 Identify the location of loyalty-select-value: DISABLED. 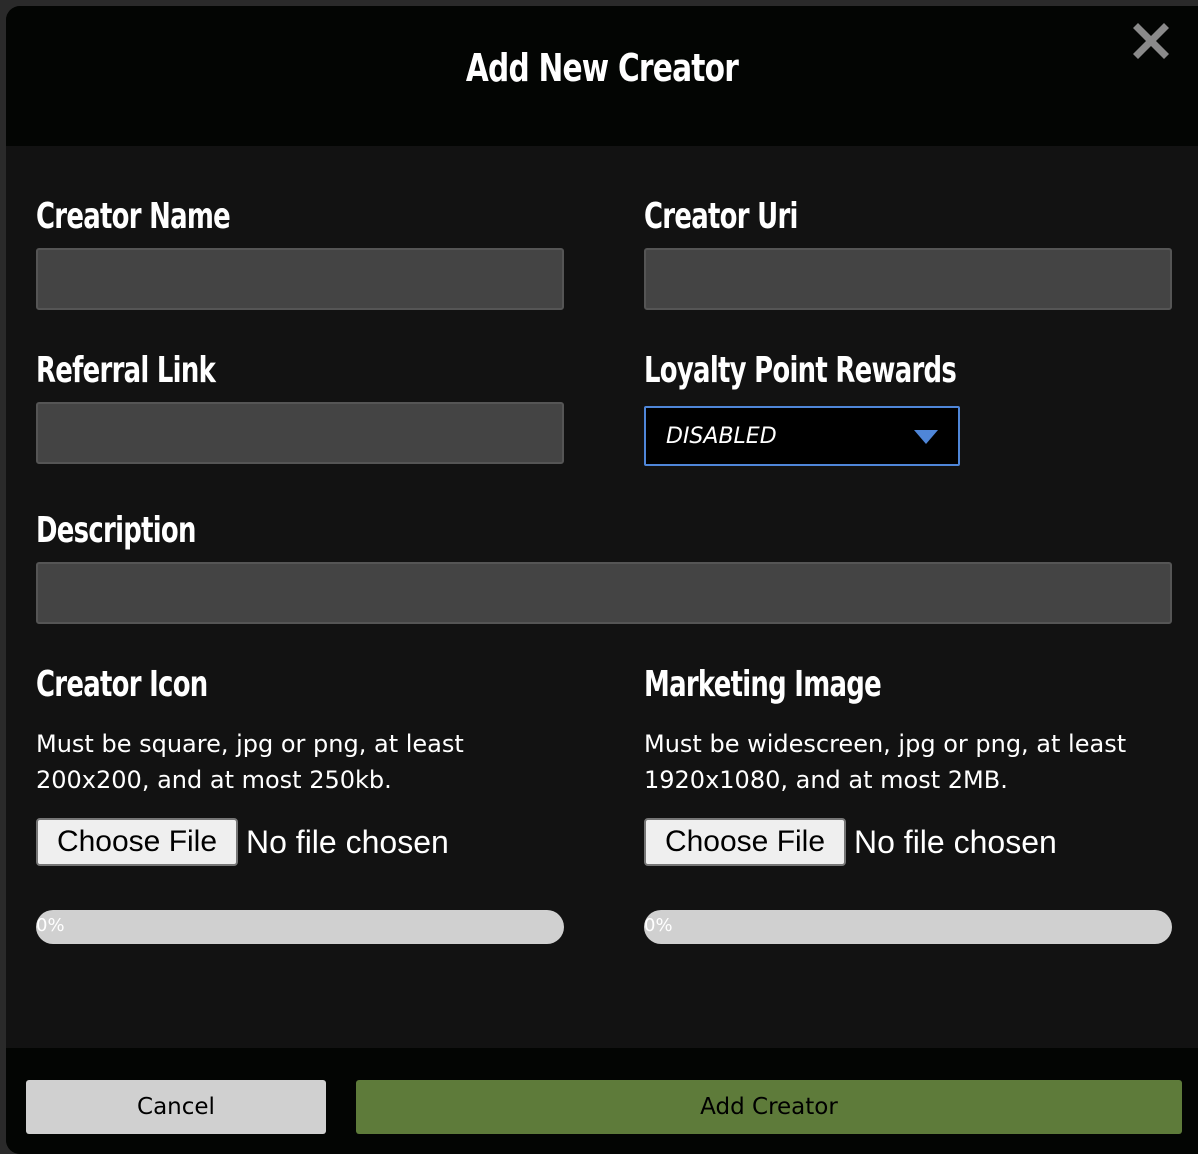
(721, 436).